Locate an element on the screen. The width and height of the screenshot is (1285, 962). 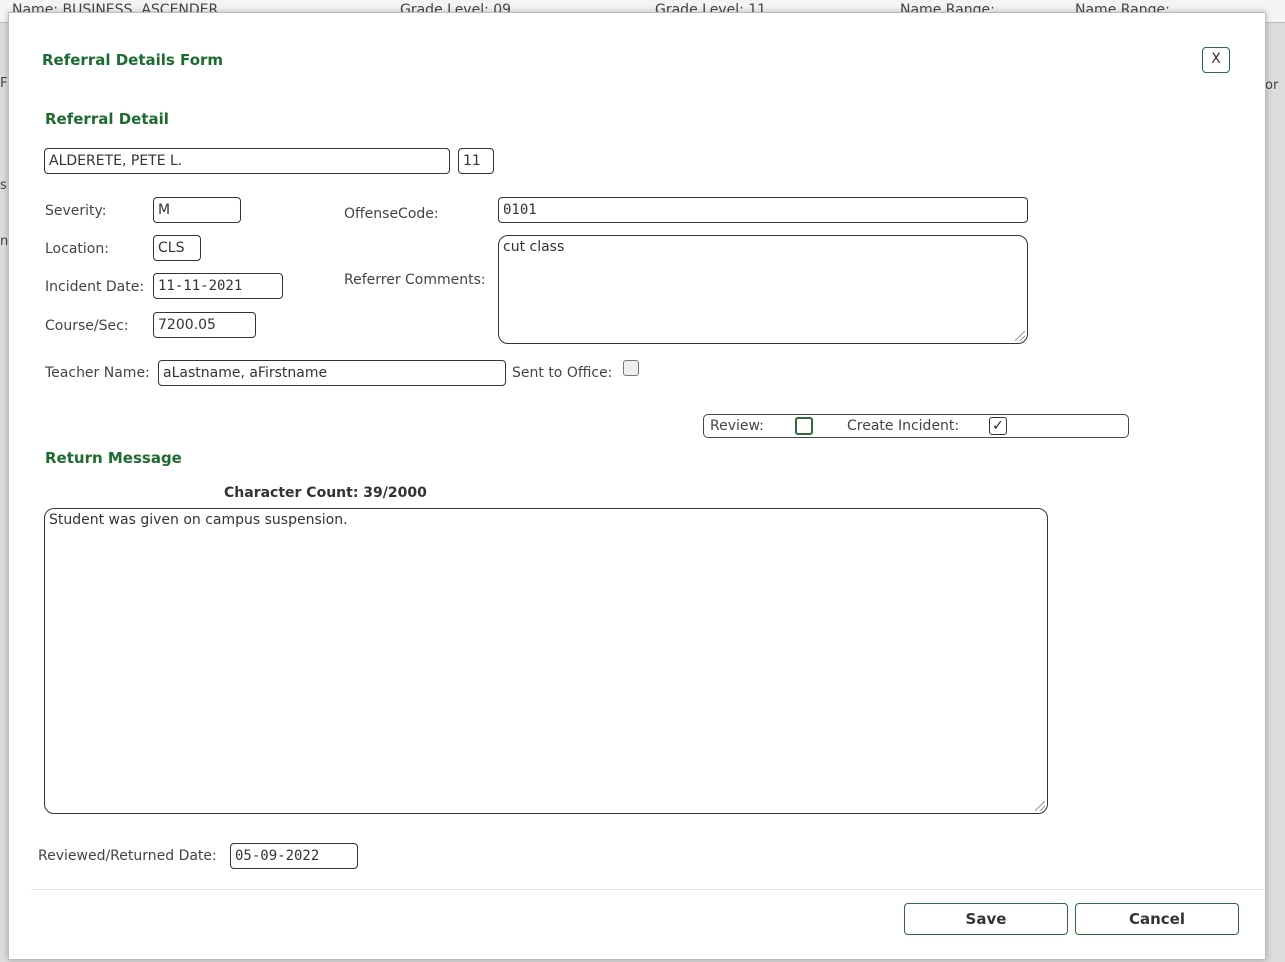
cancel-button: Cancel is located at coordinates (1157, 919).